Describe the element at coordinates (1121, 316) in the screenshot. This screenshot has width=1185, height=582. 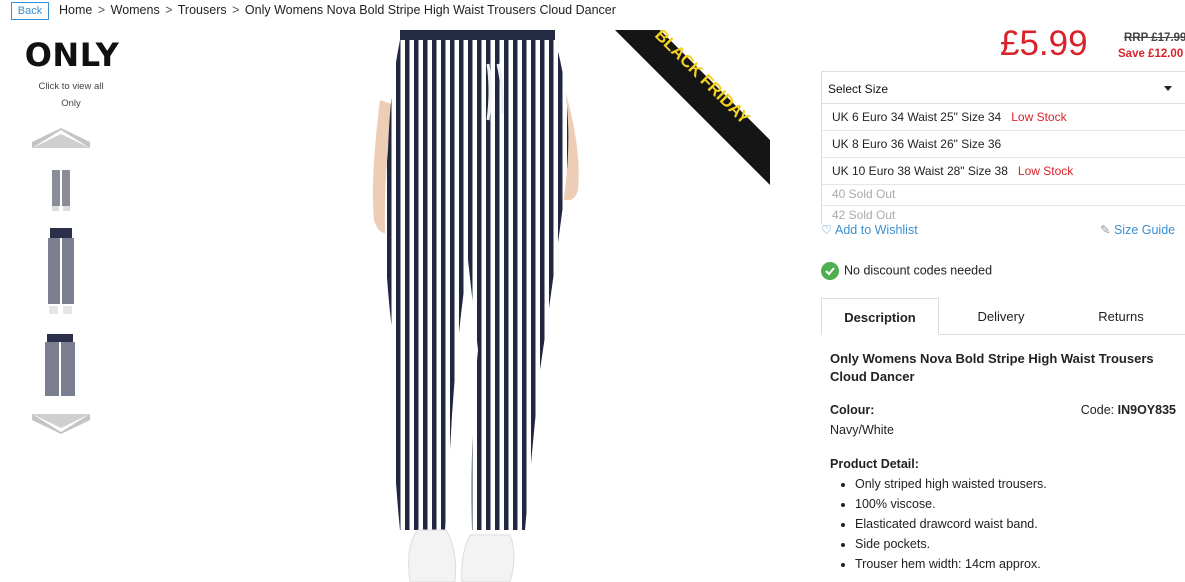
I see `tab-returns: Returns` at that location.